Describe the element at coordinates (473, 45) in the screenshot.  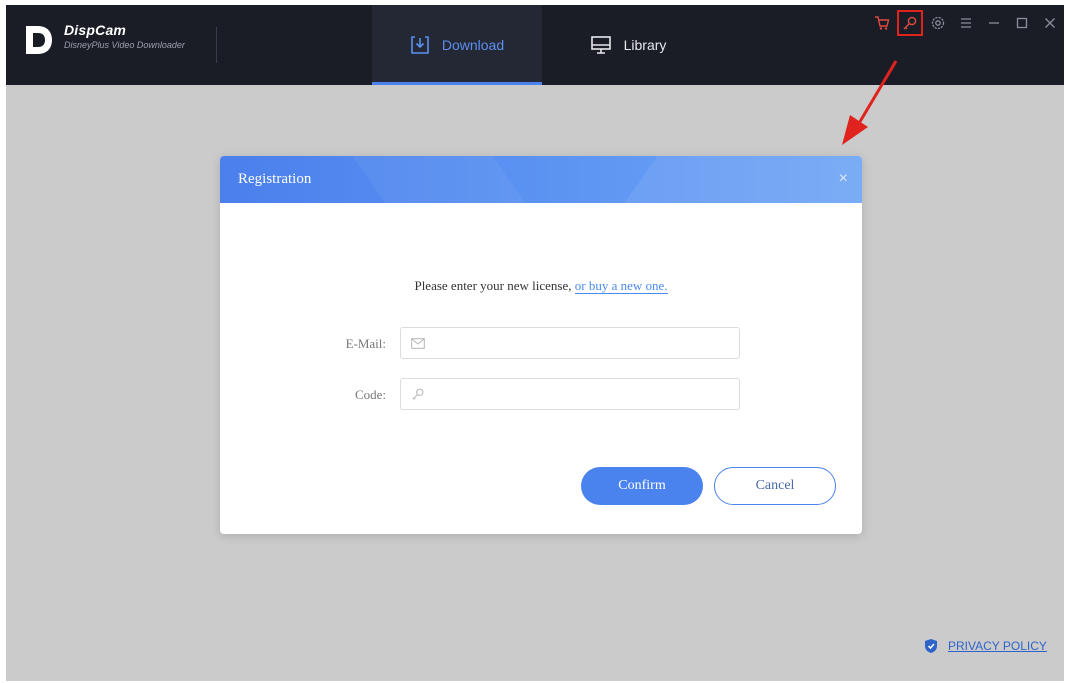
I see `tab-download-label: Download` at that location.